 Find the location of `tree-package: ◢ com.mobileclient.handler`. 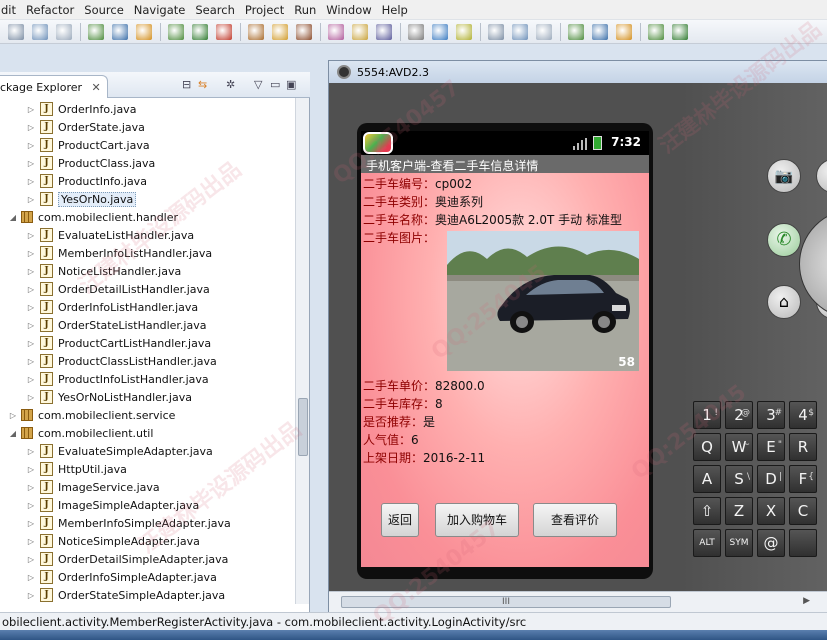

tree-package: ◢ com.mobileclient.handler is located at coordinates (89, 217).